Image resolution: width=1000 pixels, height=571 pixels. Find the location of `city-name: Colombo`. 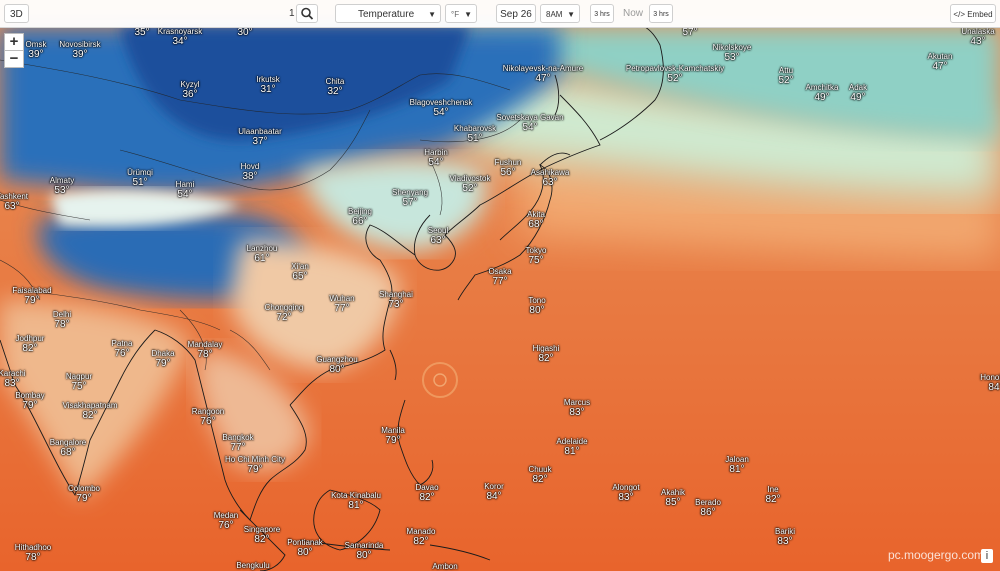

city-name: Colombo is located at coordinates (84, 488).